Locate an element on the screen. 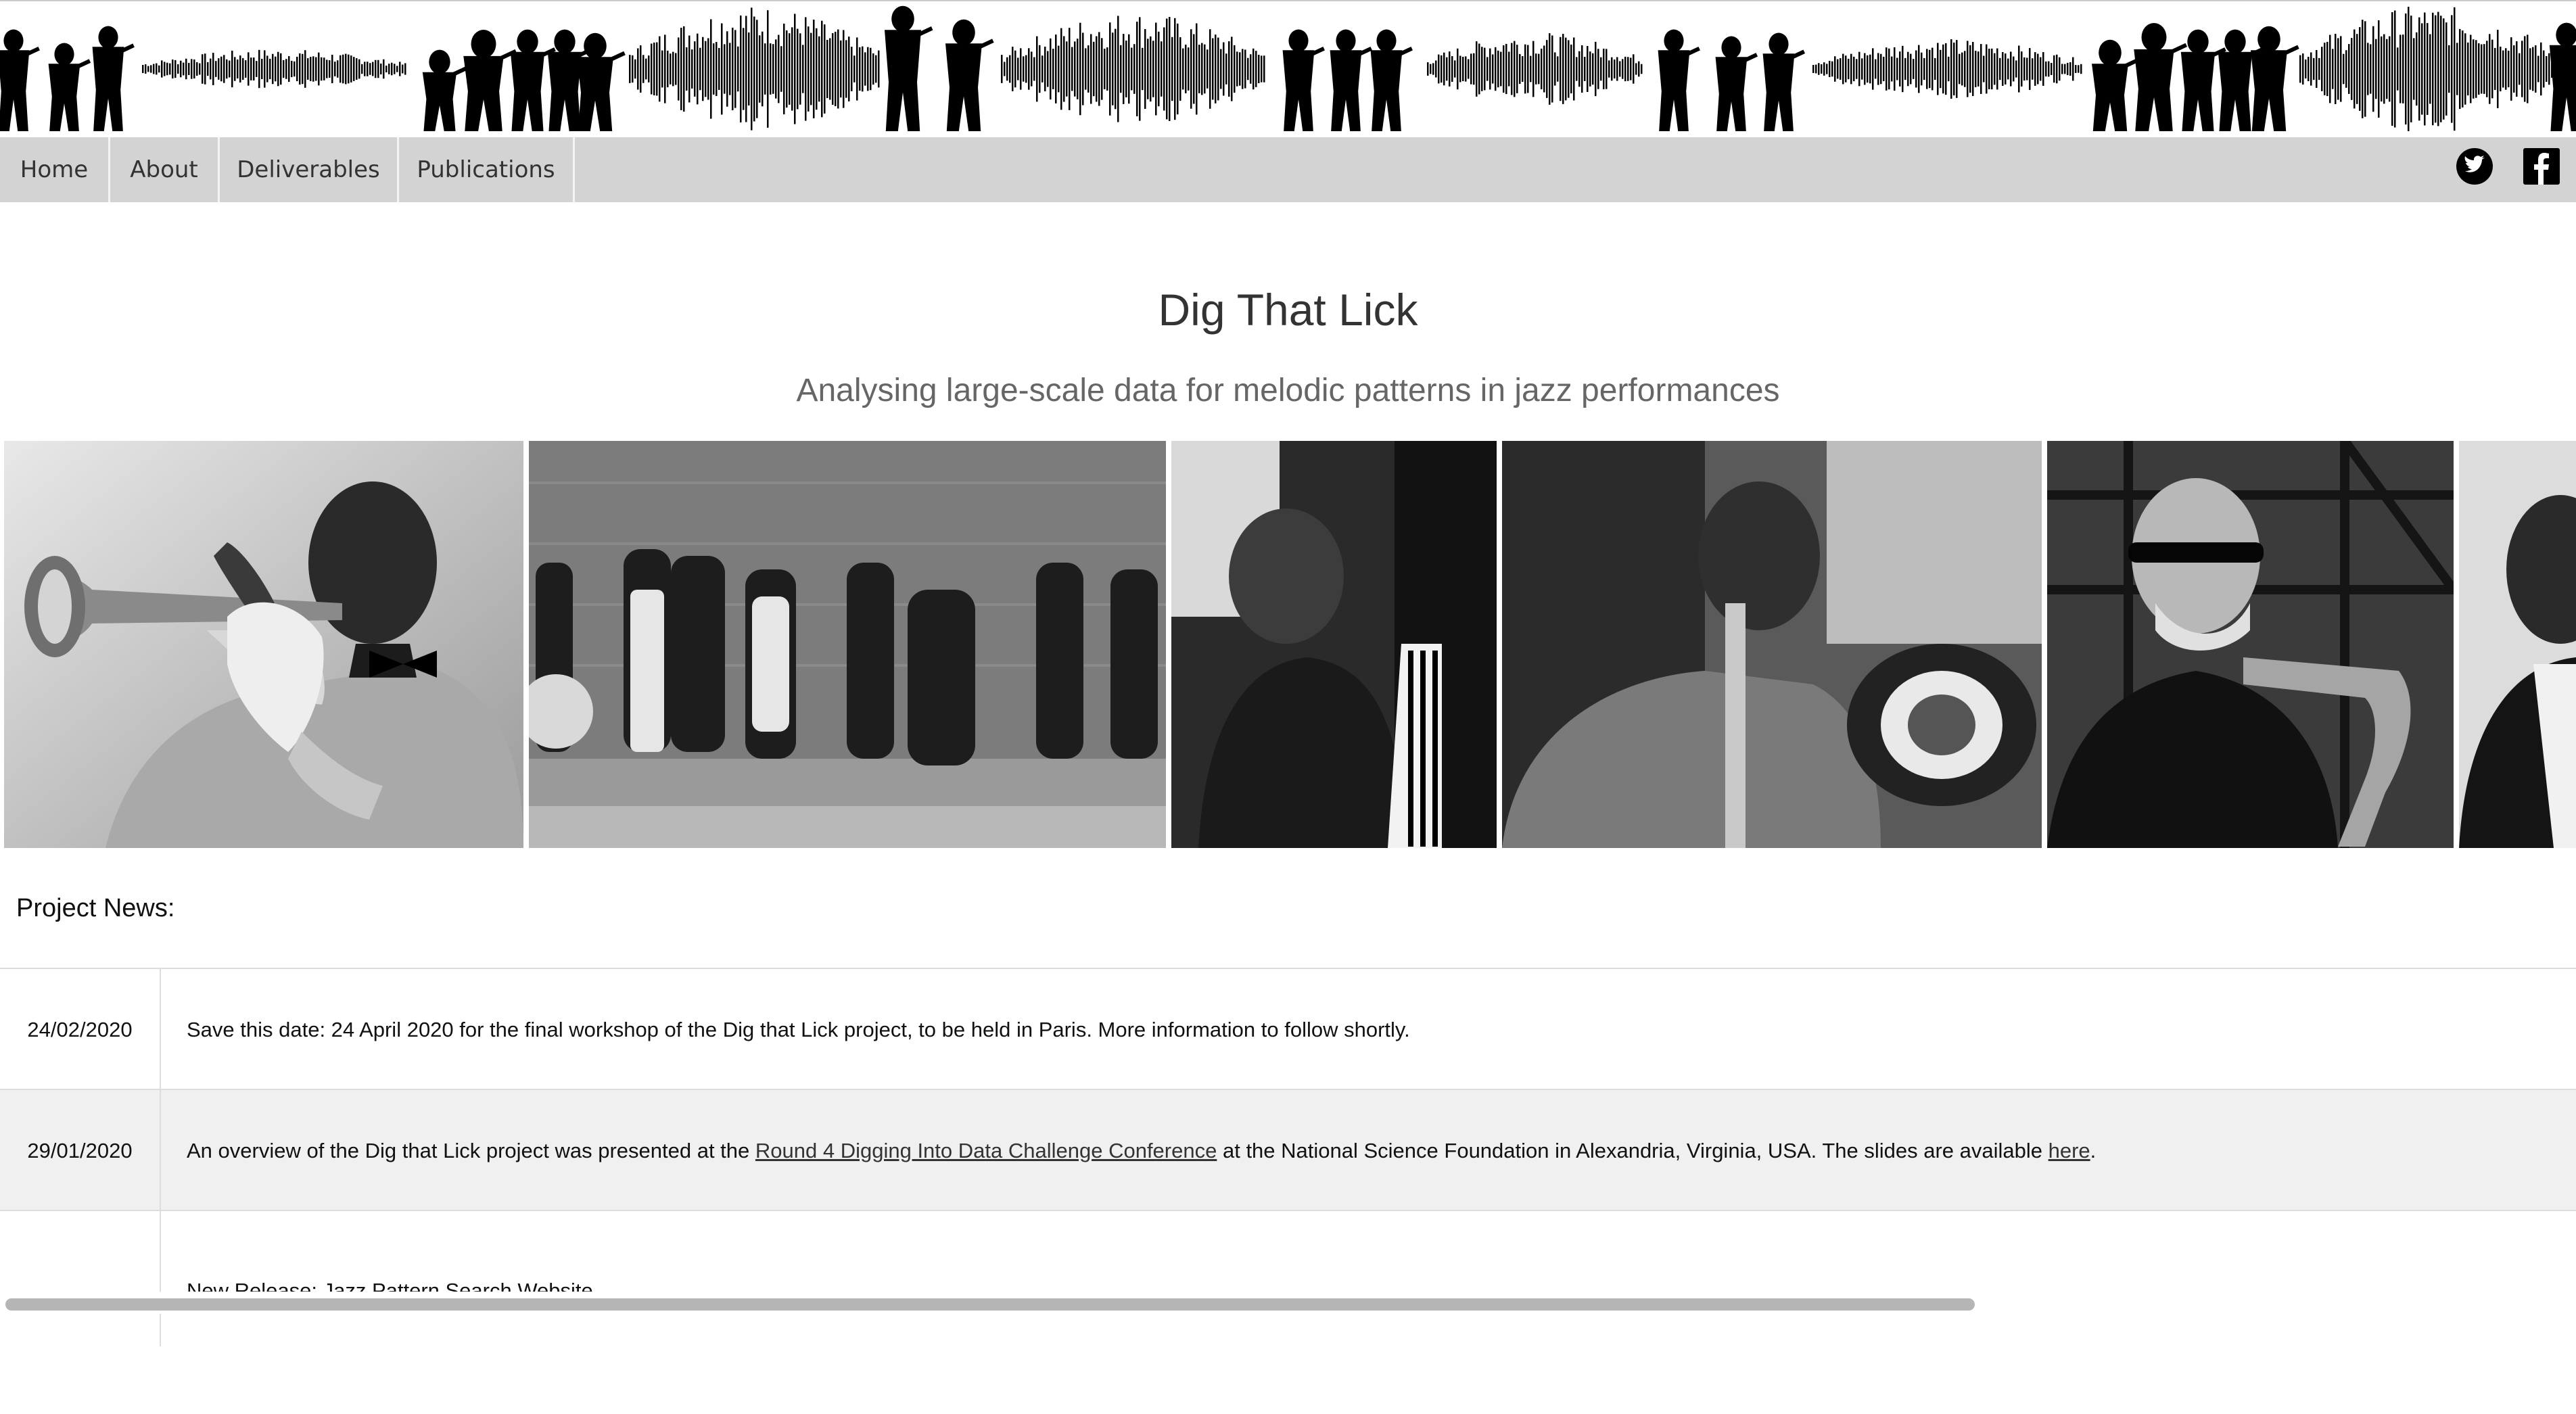  photo-trumpet-player is located at coordinates (263, 644).